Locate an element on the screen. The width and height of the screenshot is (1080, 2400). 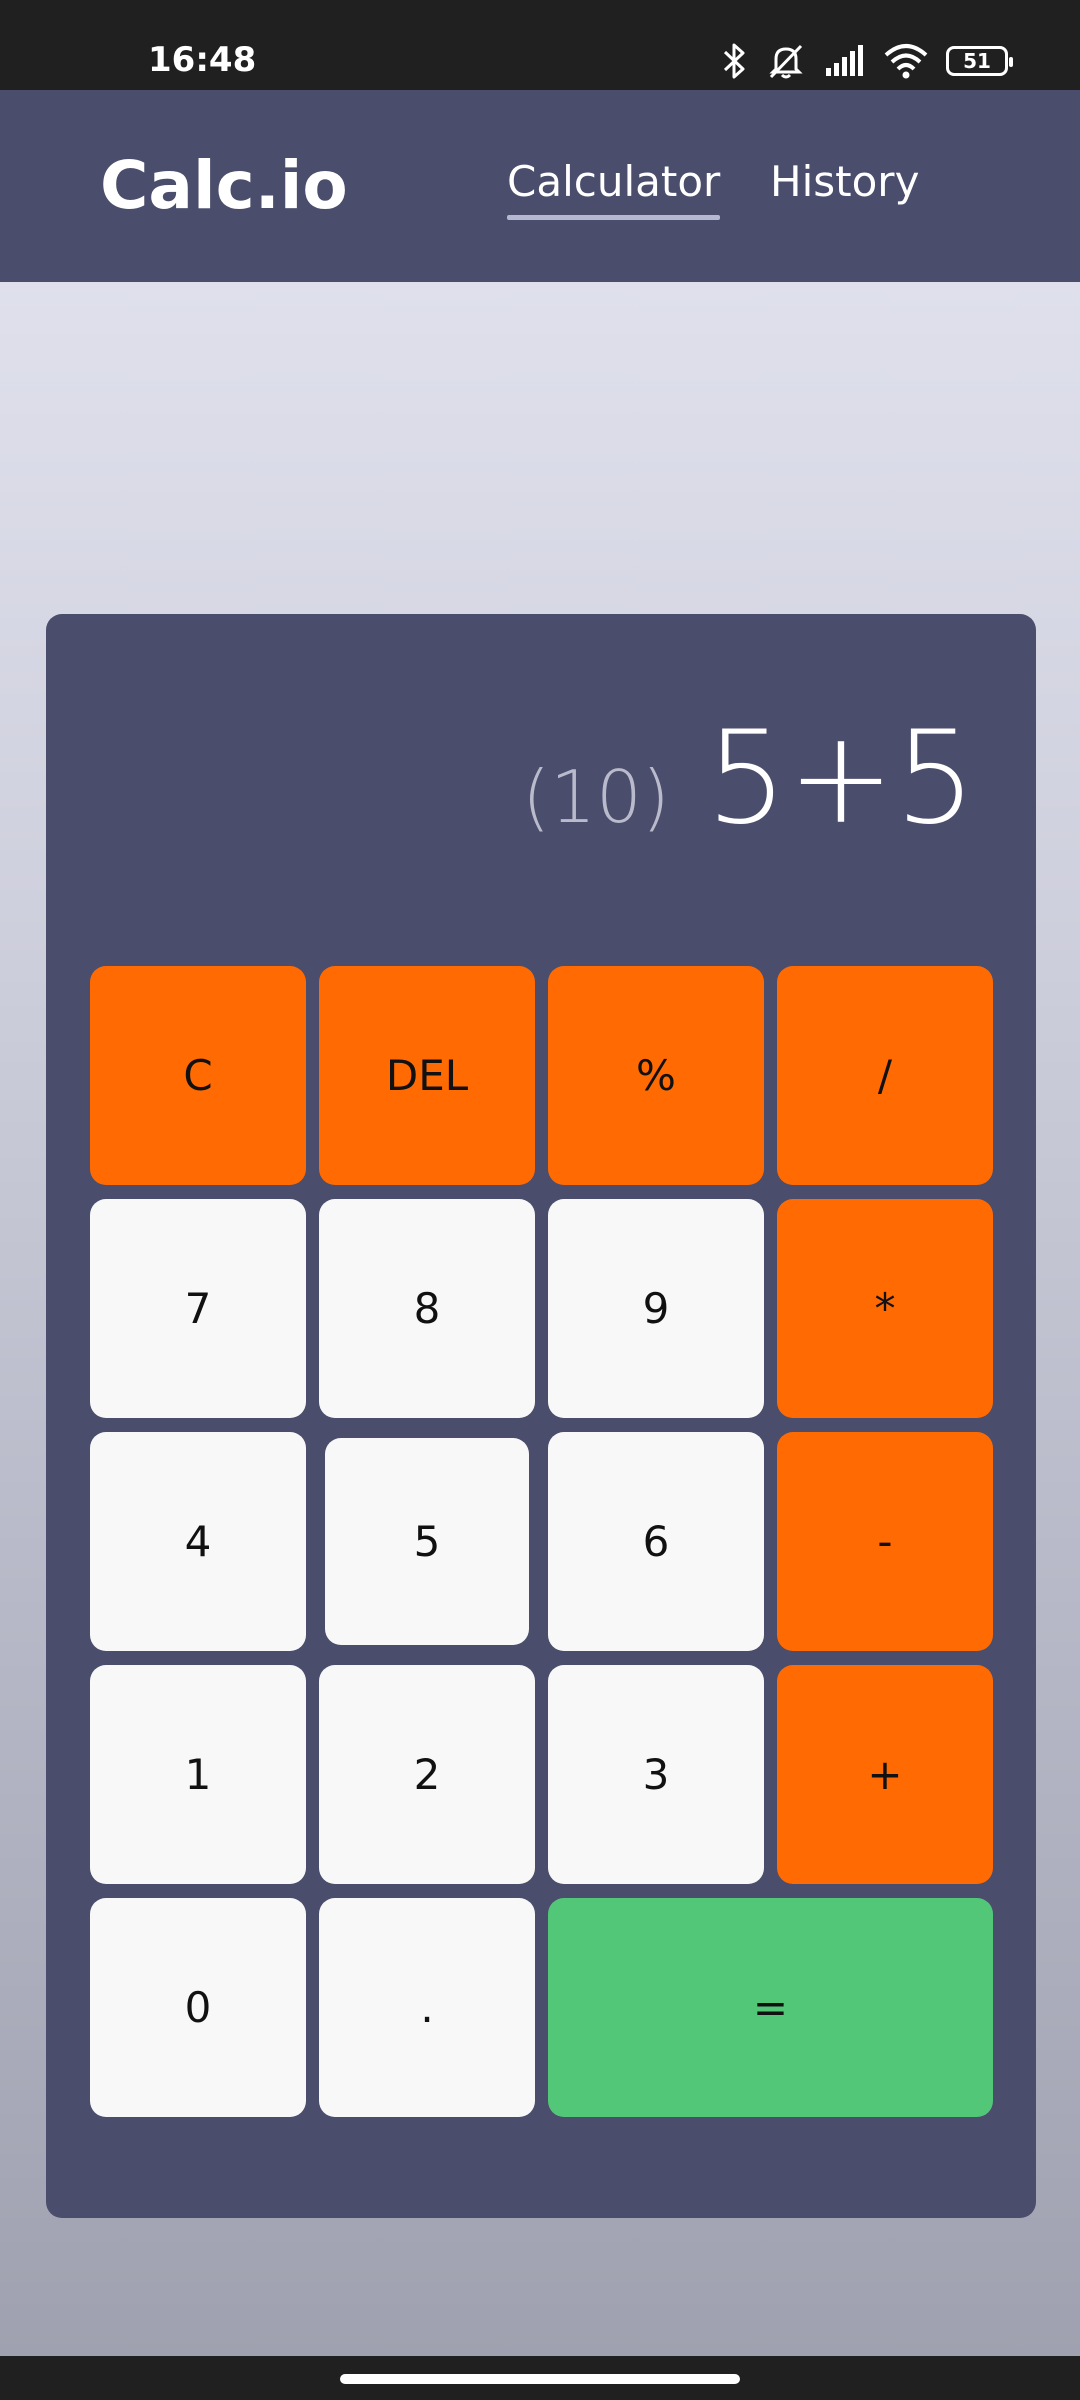
digit-2-button: 2 is located at coordinates (427, 1774).